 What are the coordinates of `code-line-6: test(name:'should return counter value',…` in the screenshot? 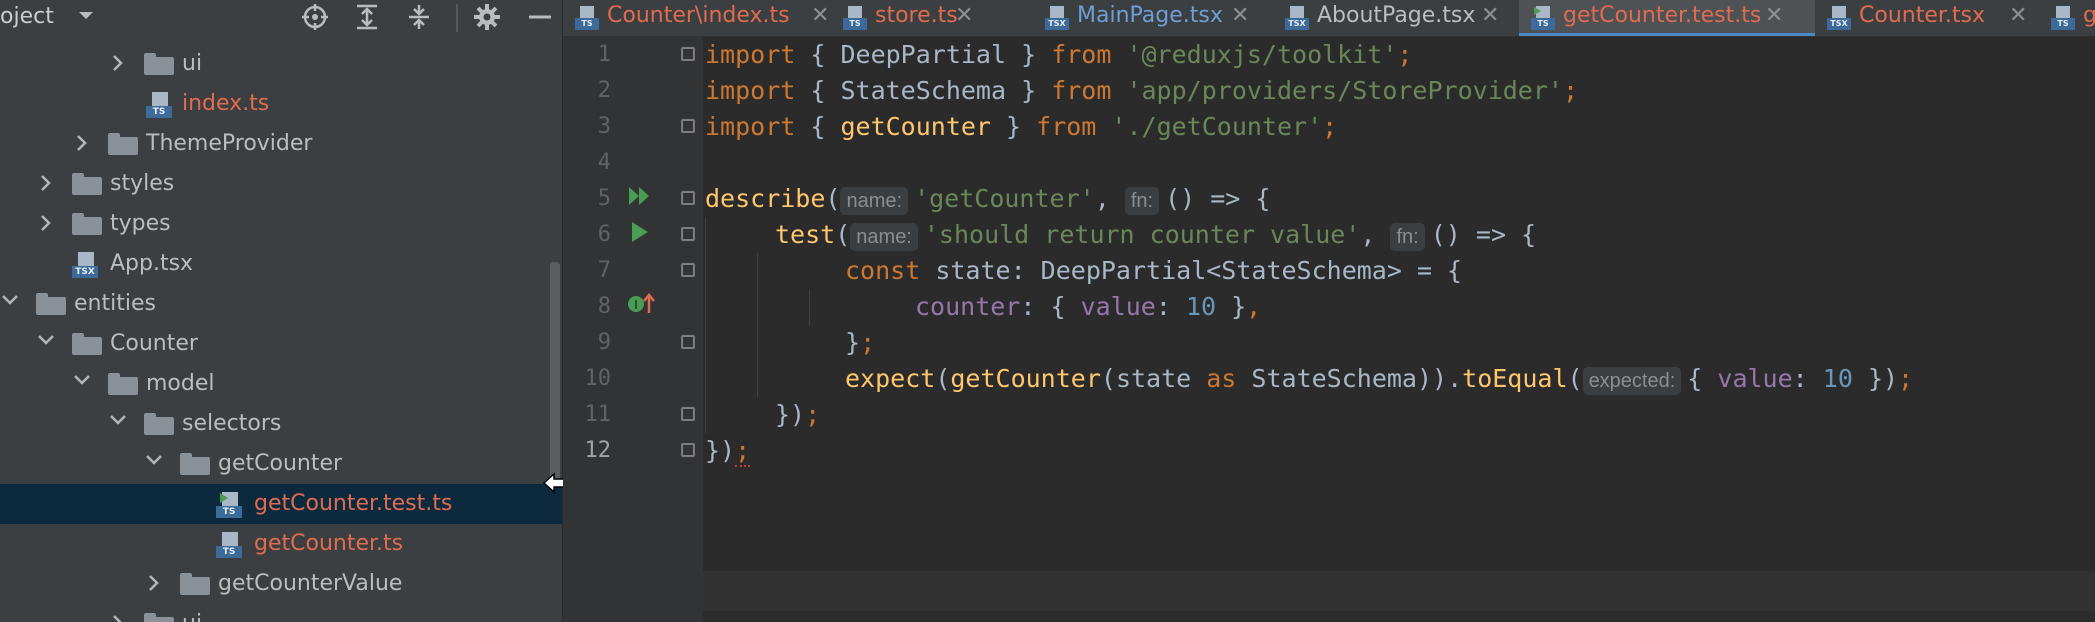 It's located at (1155, 235).